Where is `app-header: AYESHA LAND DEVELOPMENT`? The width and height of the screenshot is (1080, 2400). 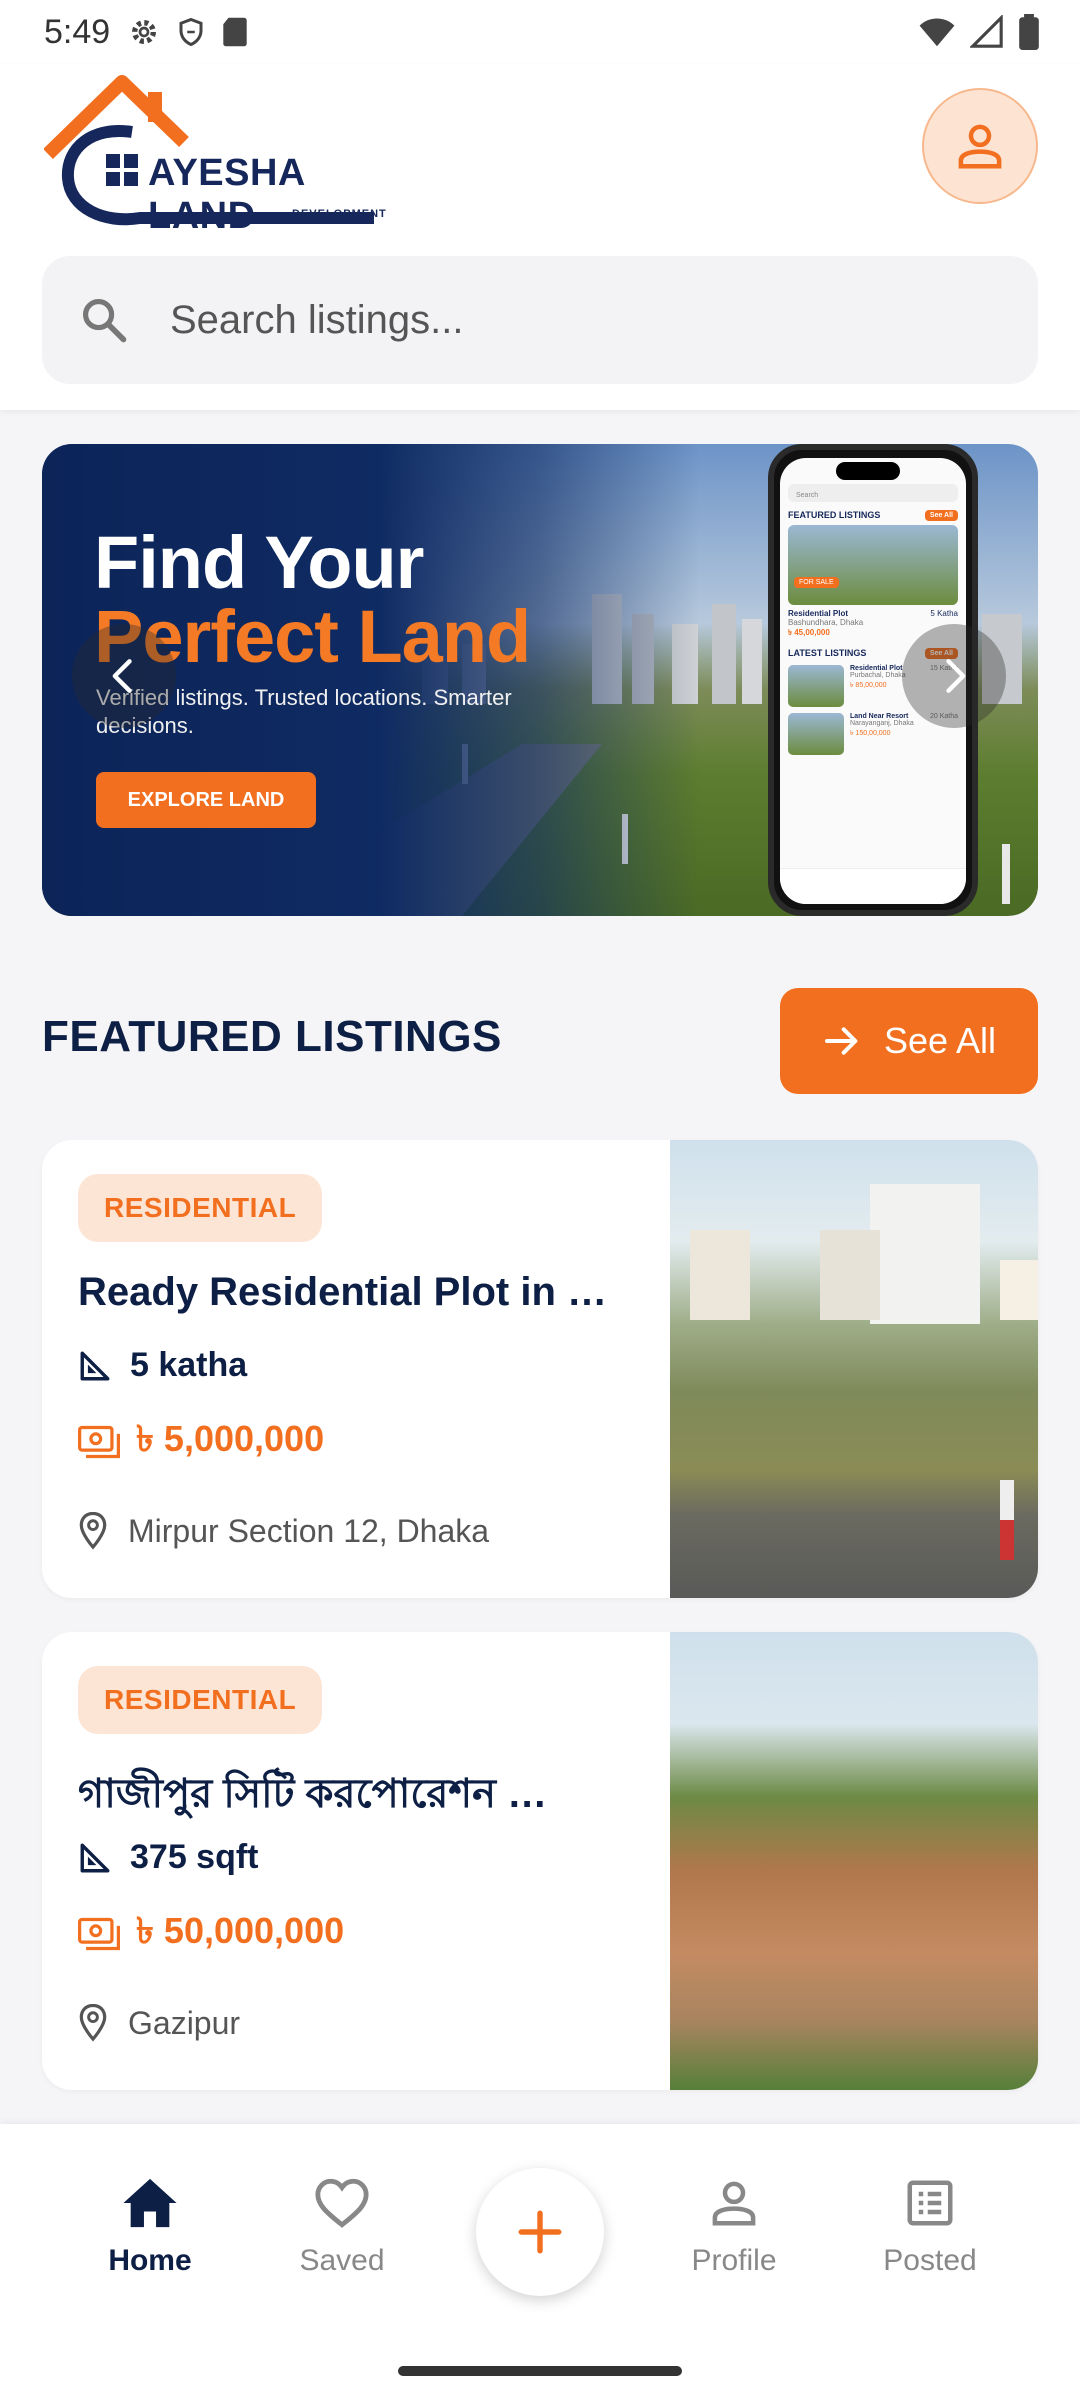 app-header: AYESHA LAND DEVELOPMENT is located at coordinates (540, 237).